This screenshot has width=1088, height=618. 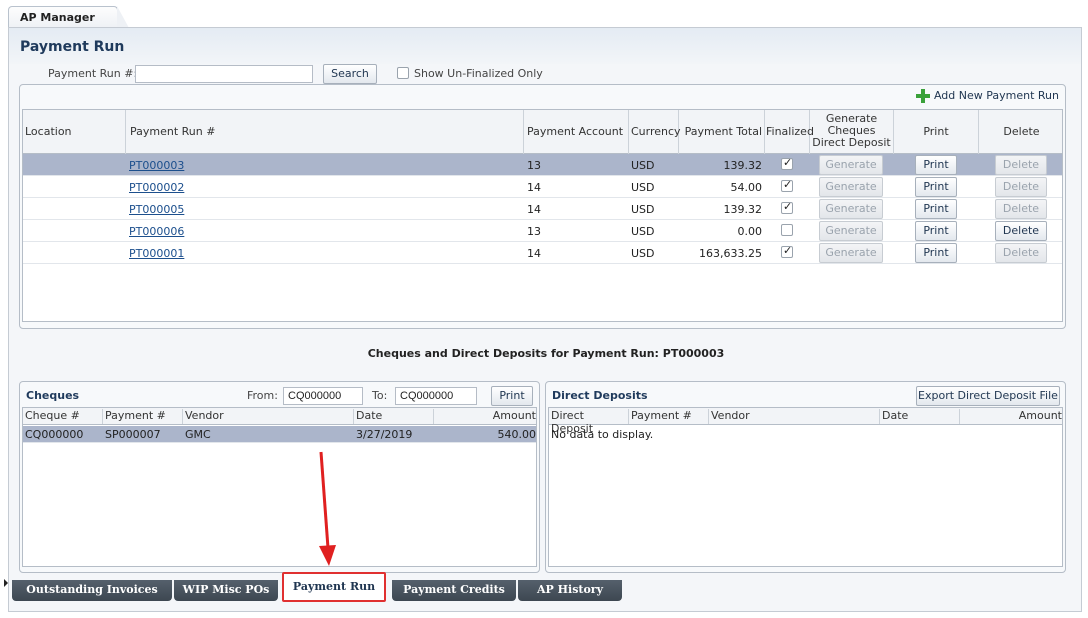 I want to click on payment-run-number: PT000003, so click(x=156, y=165).